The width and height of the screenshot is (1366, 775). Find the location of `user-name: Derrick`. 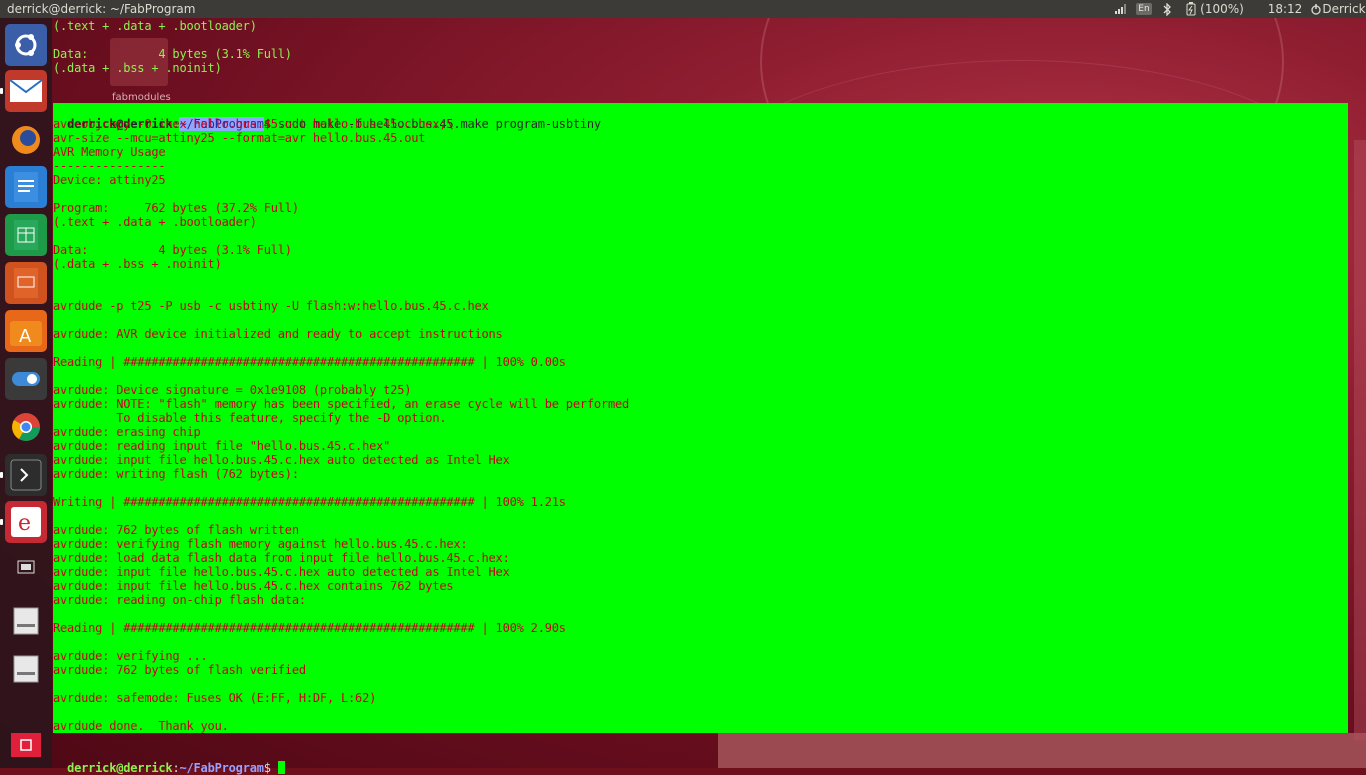

user-name: Derrick is located at coordinates (1343, 9).